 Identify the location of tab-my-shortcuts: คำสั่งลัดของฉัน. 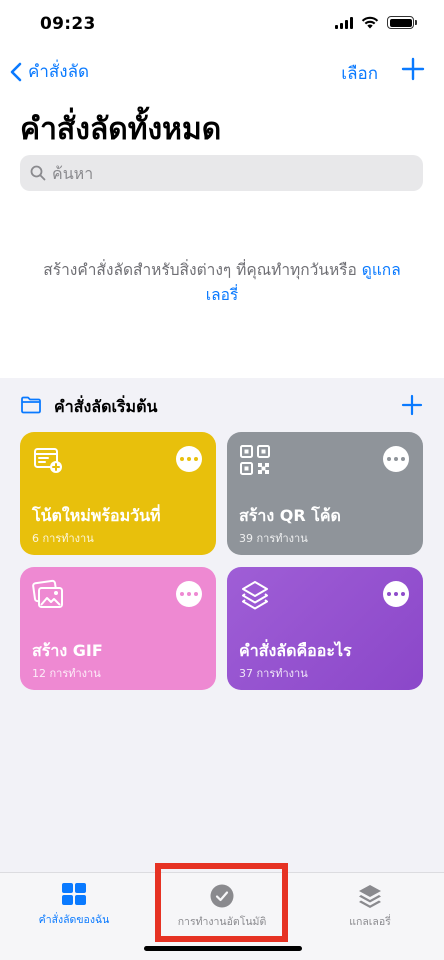
(74, 905).